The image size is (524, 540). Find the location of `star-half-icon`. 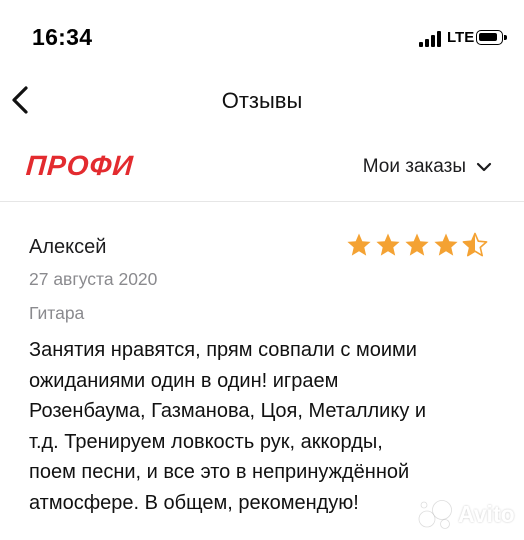

star-half-icon is located at coordinates (475, 244).